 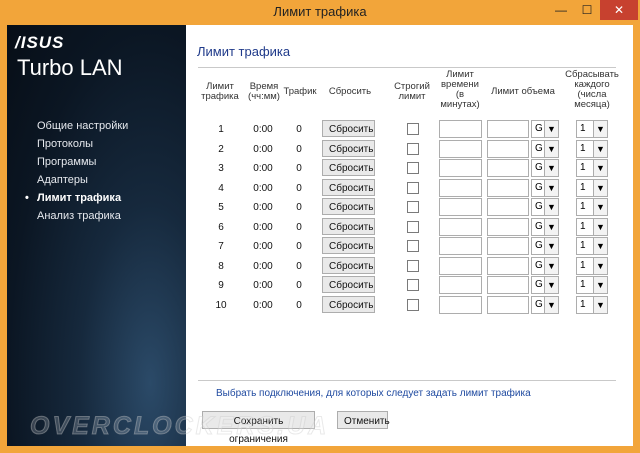 I want to click on watermark: OVERCLOCKERS.UA, so click(x=179, y=426).